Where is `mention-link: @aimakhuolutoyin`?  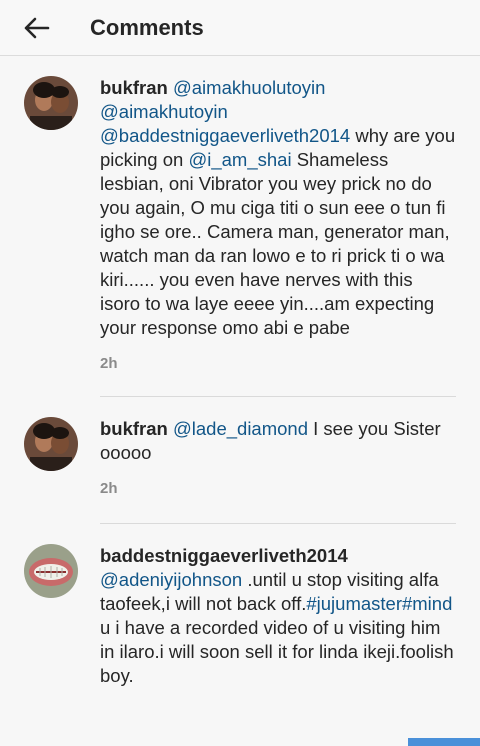 mention-link: @aimakhuolutoyin is located at coordinates (249, 87).